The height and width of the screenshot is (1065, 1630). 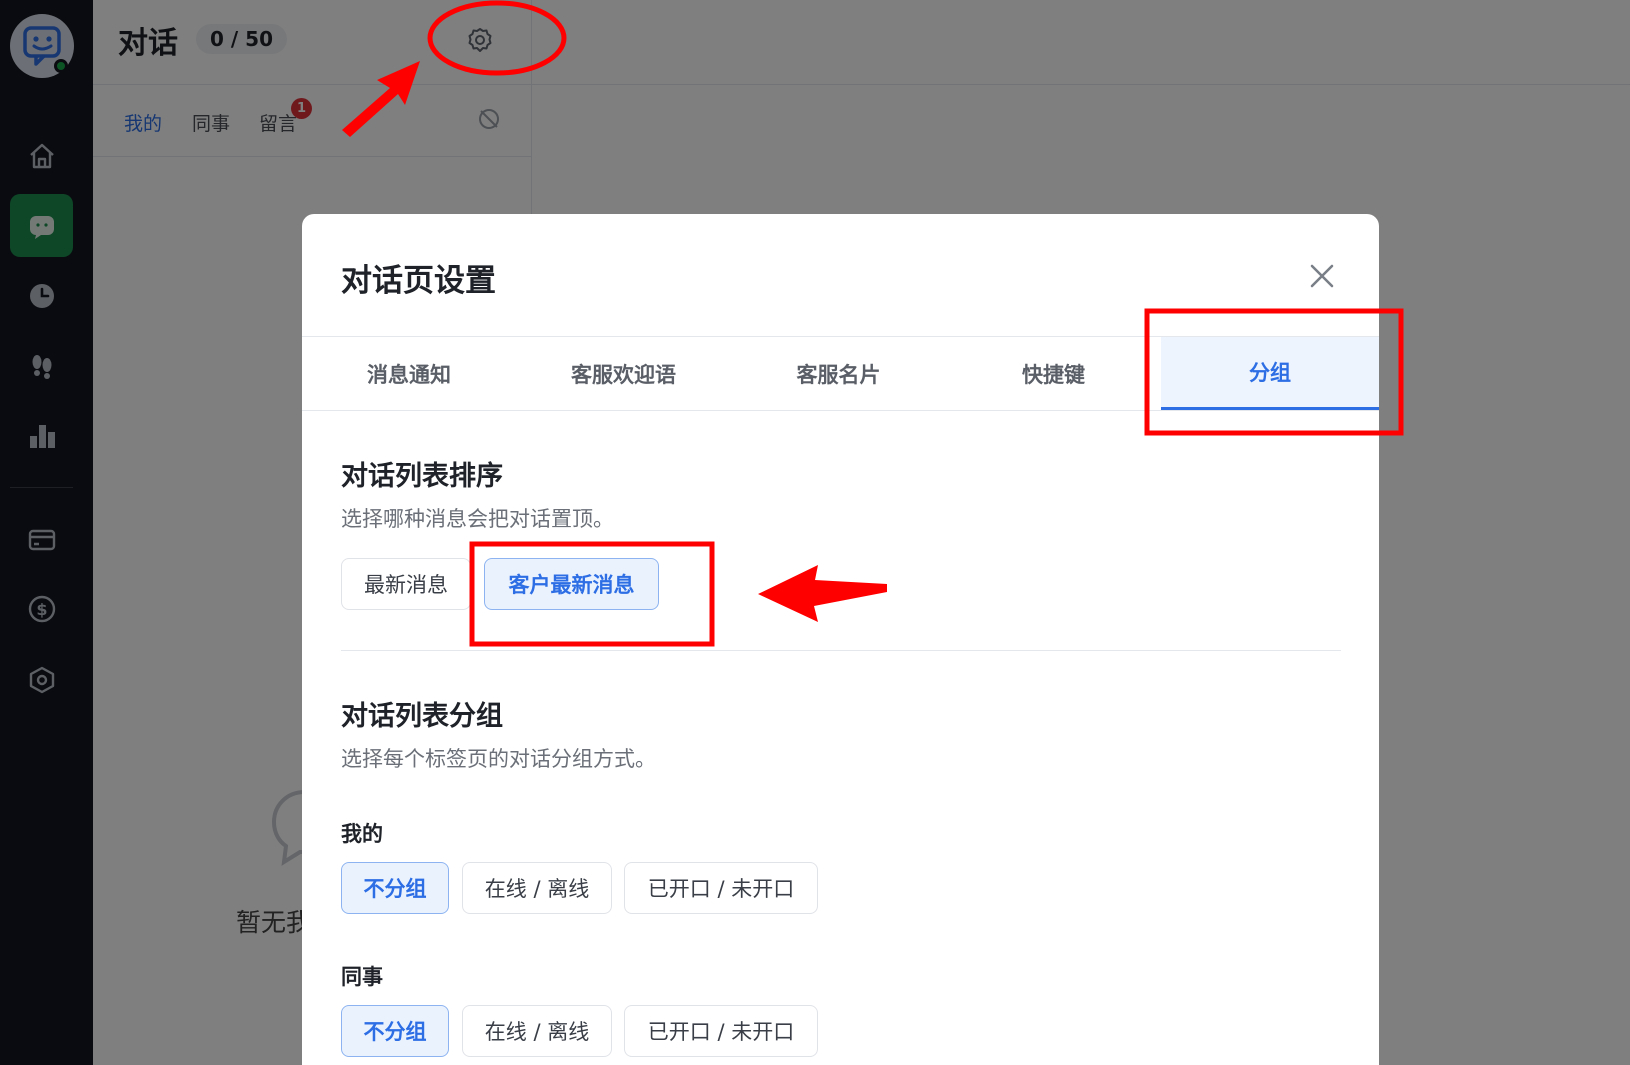 I want to click on option-highlight-box, so click(x=592, y=594).